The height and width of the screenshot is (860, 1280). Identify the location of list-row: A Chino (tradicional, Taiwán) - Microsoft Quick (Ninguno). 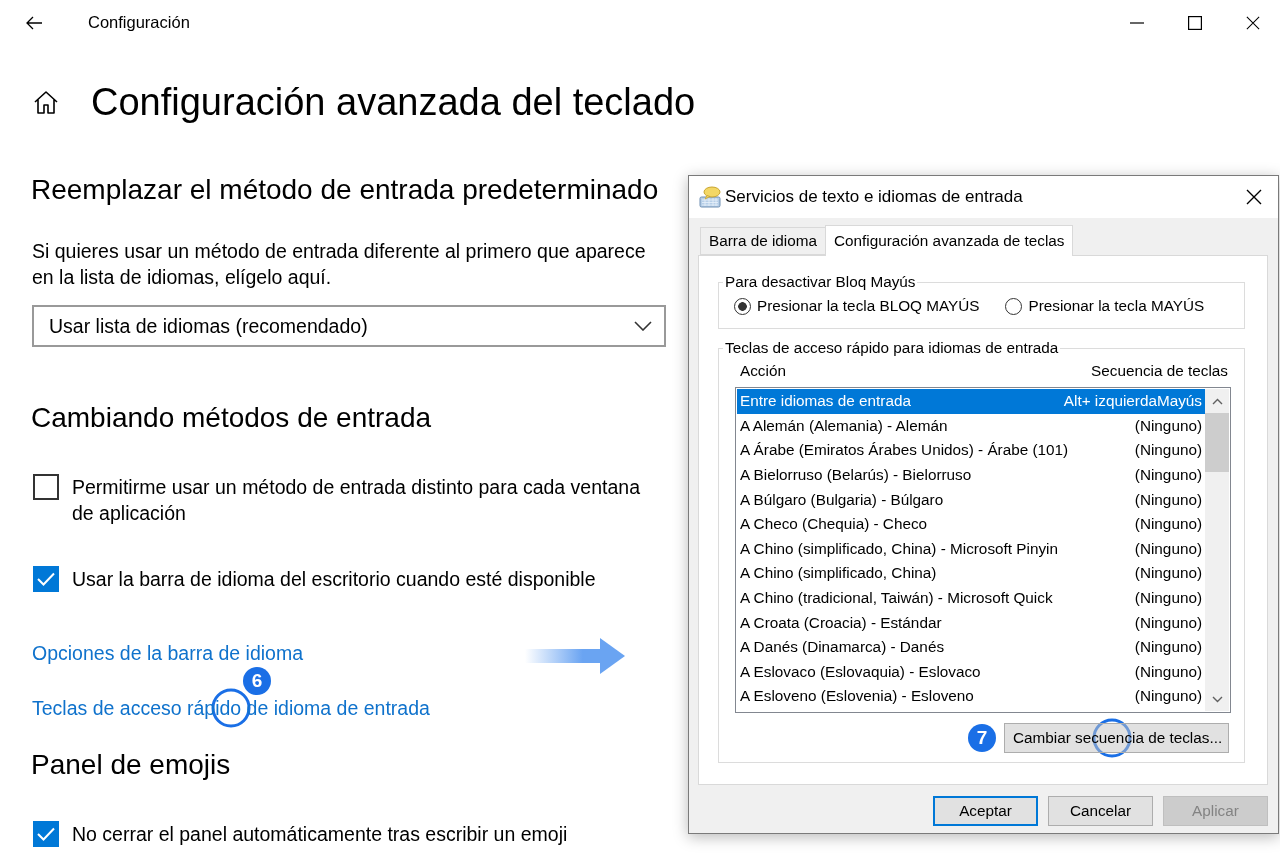
(971, 598).